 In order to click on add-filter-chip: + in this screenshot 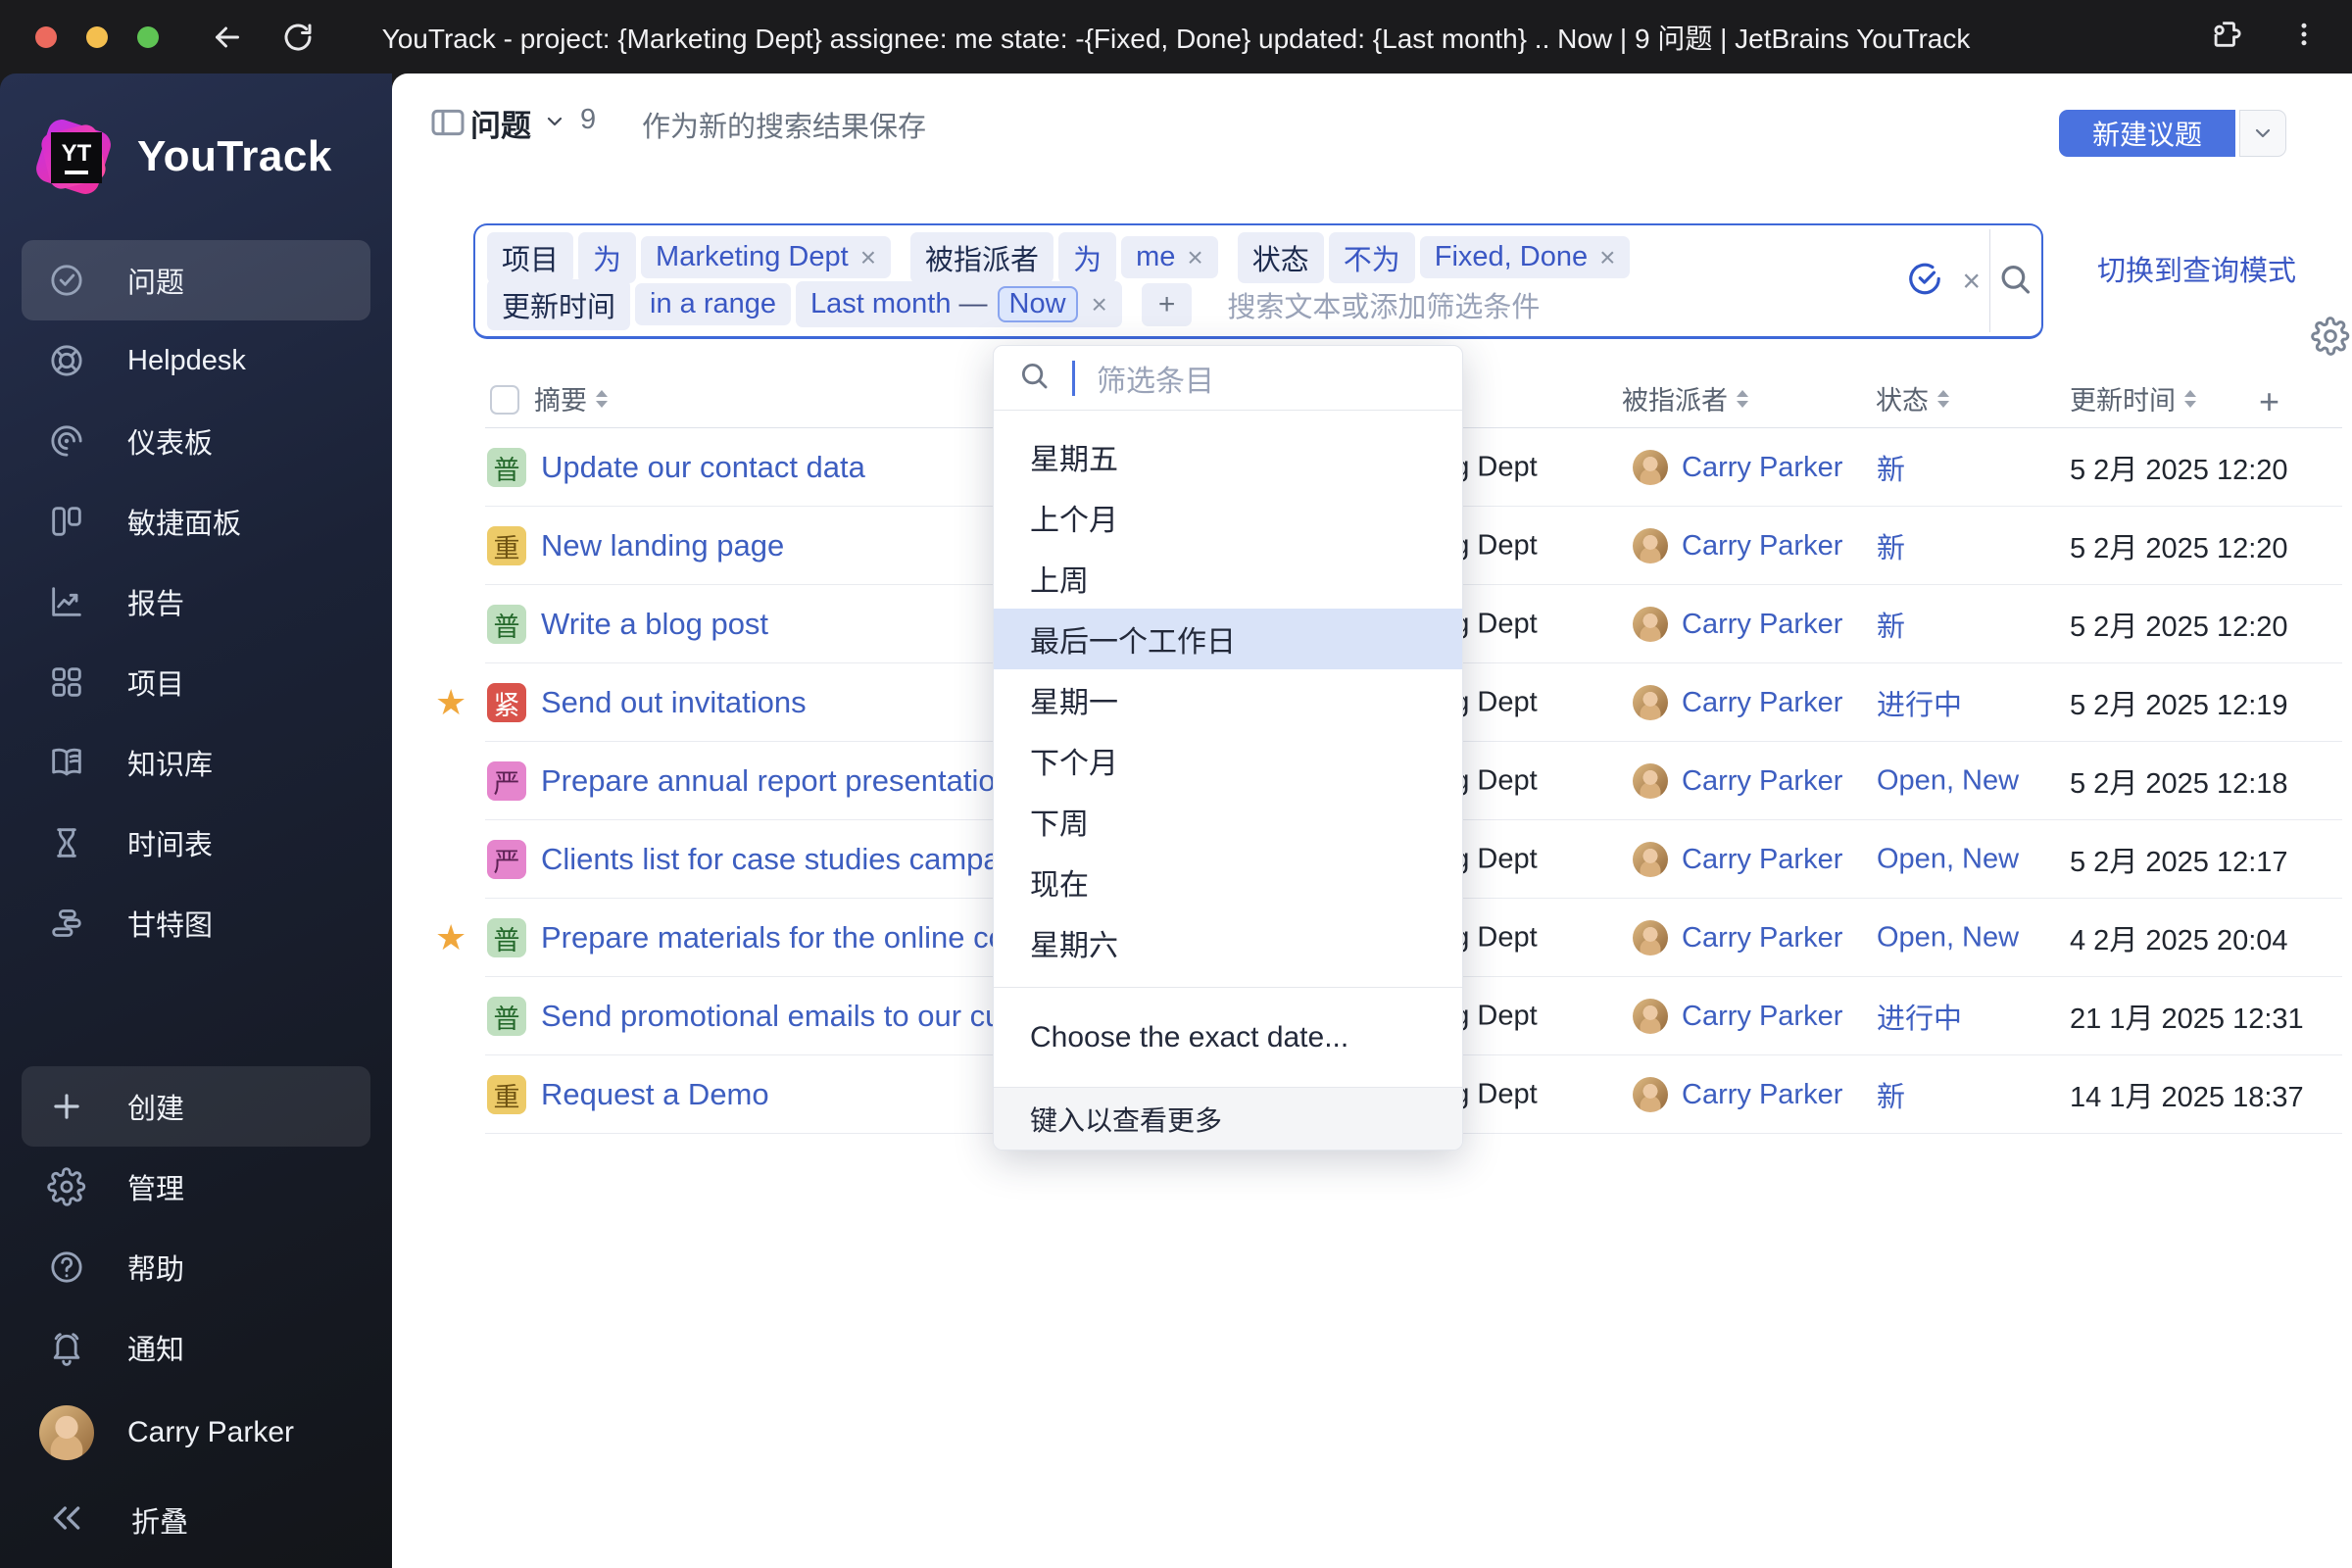, I will do `click(1167, 304)`.